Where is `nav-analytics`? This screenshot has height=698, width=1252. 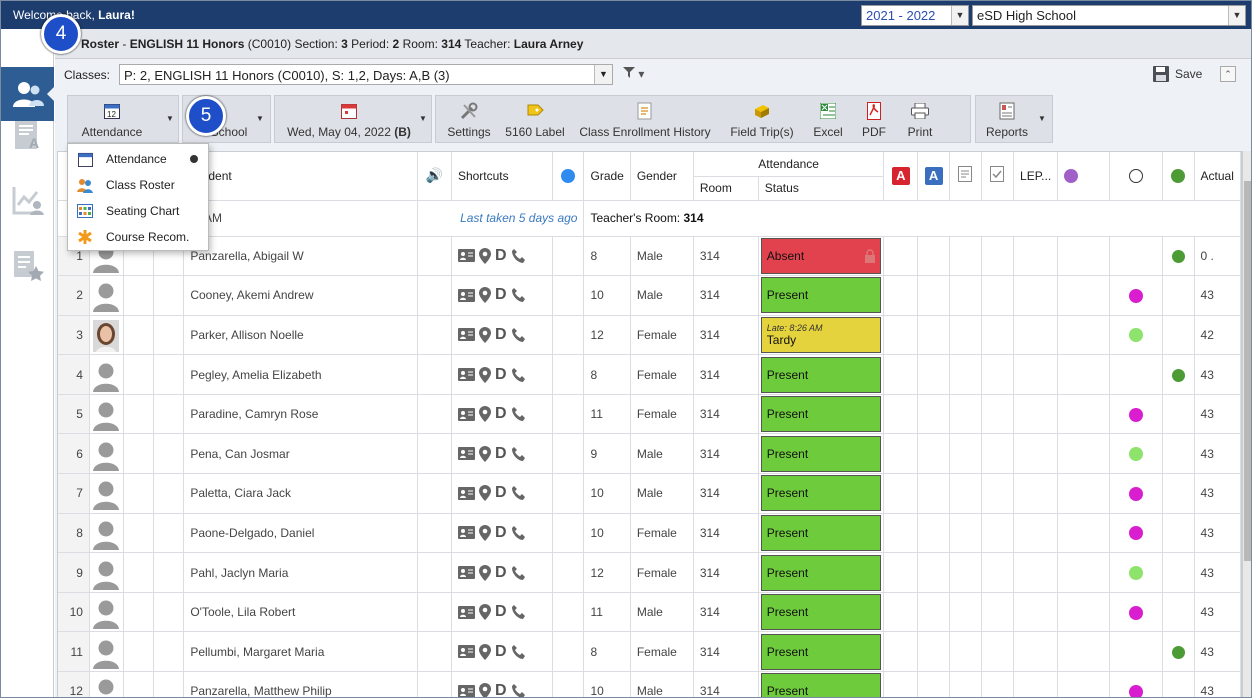 nav-analytics is located at coordinates (27, 200).